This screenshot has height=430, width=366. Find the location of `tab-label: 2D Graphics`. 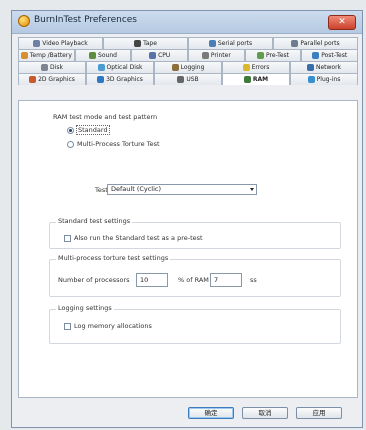

tab-label: 2D Graphics is located at coordinates (56, 79).